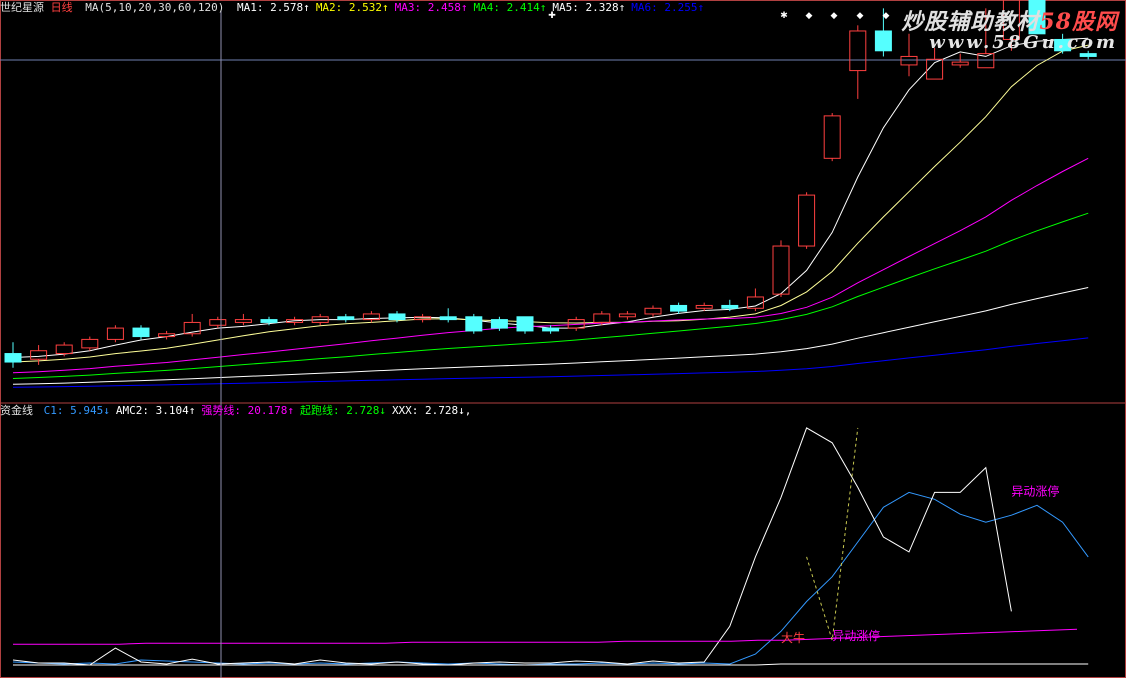  What do you see at coordinates (76, 410) in the screenshot?
I see `ind-item-0: C1: 5.945↓` at bounding box center [76, 410].